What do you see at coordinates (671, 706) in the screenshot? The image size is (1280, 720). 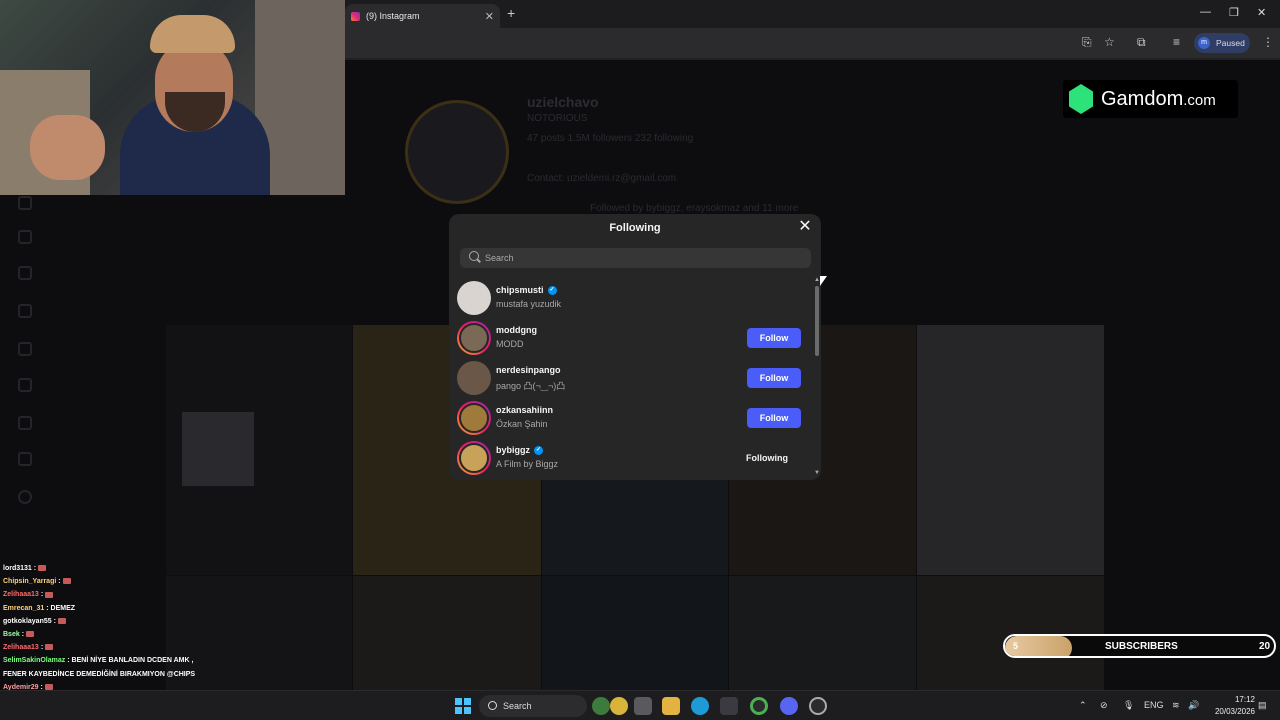 I see `file-explorer-icon` at bounding box center [671, 706].